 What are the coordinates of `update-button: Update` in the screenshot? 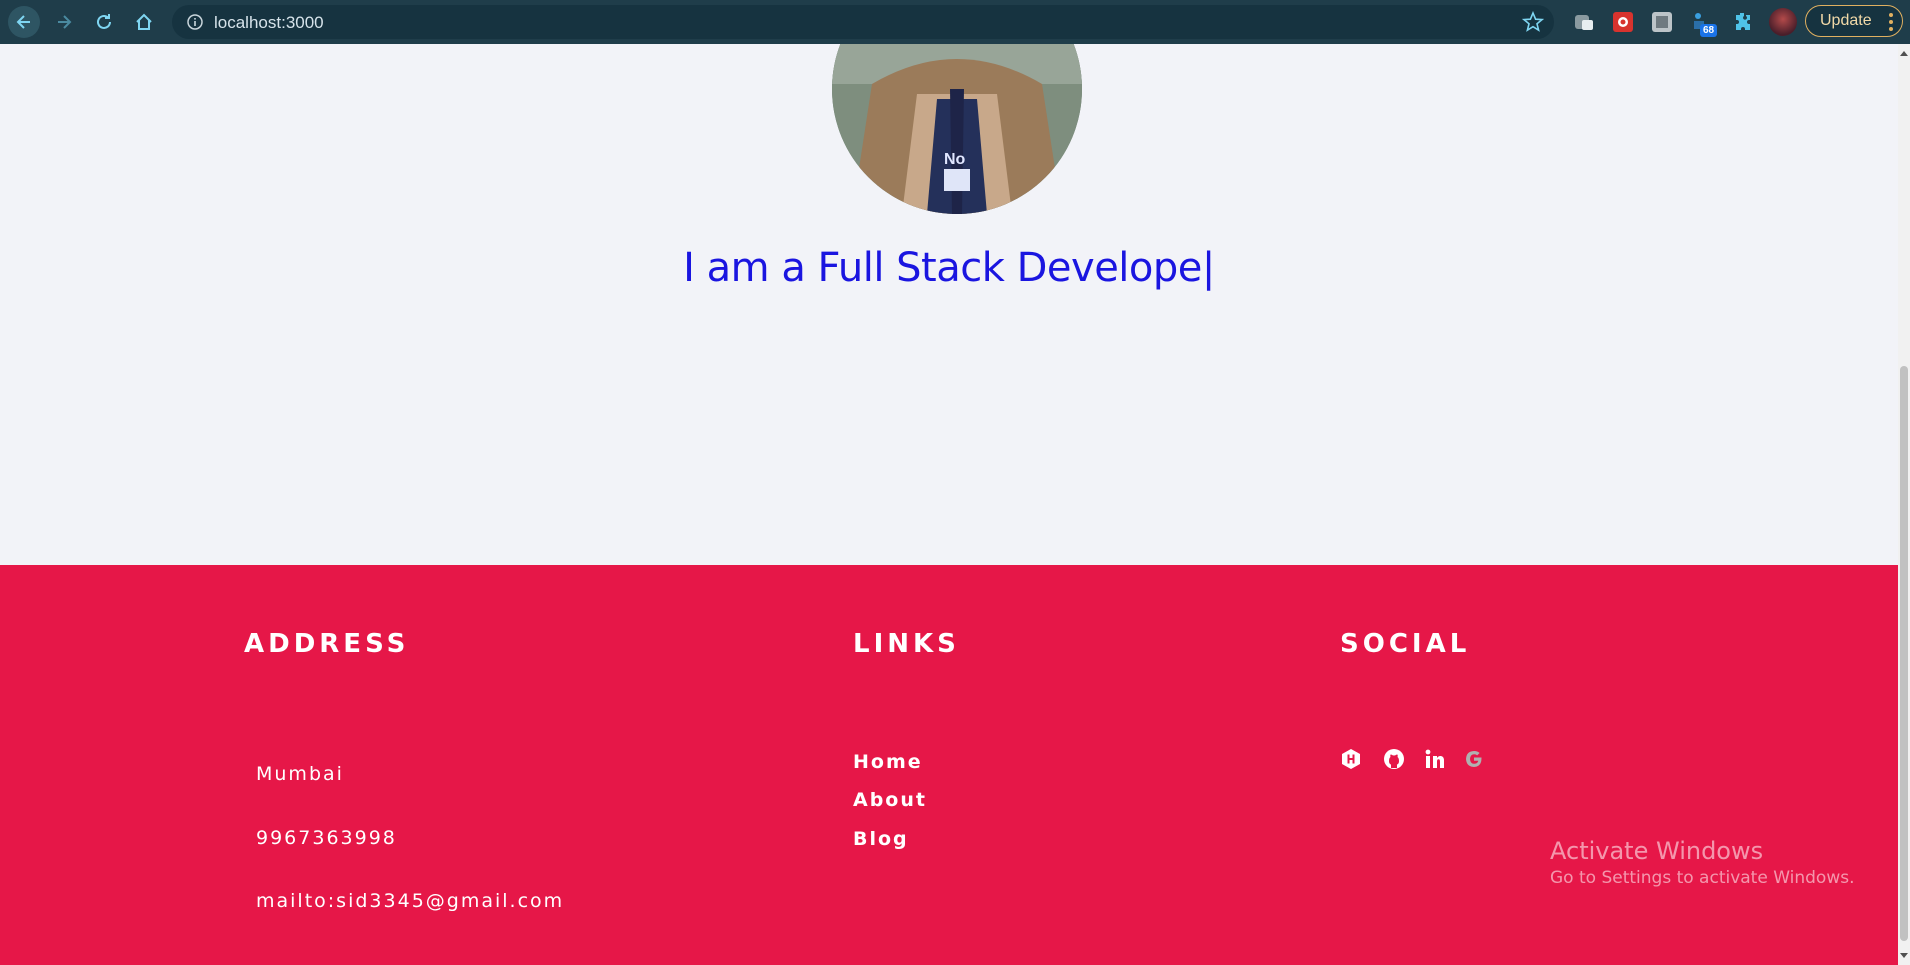 It's located at (1854, 21).